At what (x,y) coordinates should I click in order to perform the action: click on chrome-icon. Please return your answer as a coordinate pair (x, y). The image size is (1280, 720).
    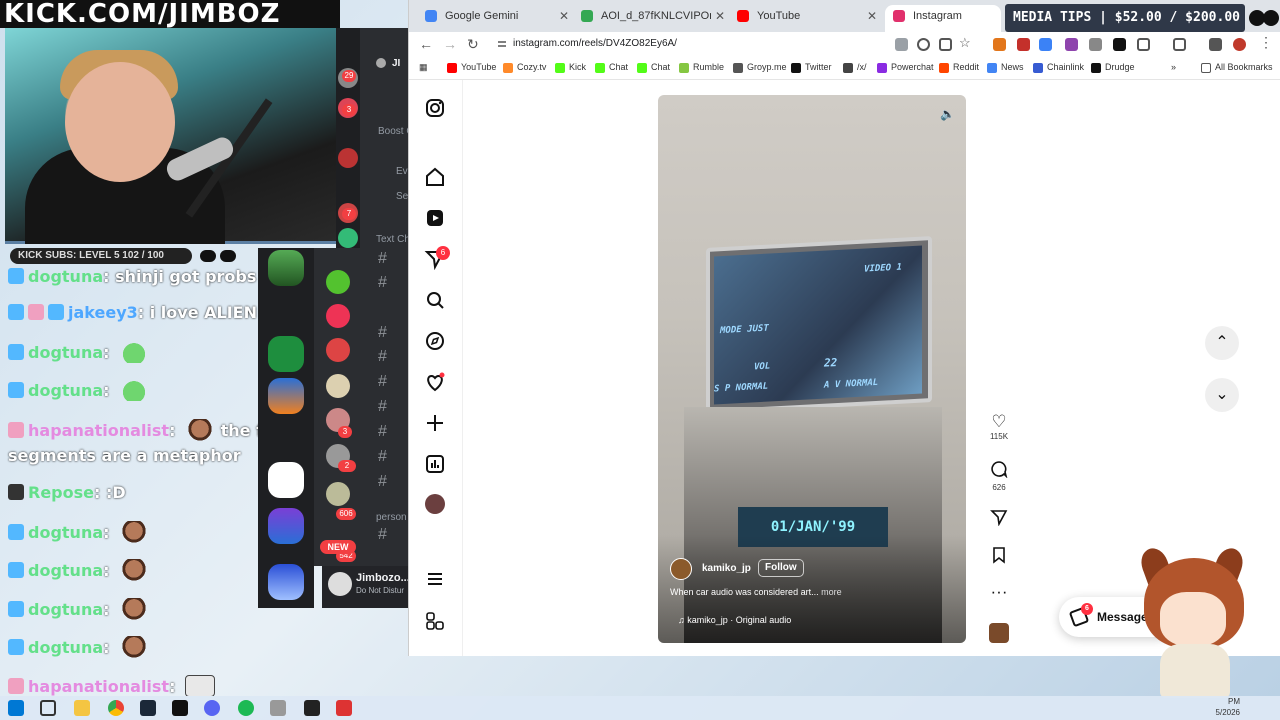
    Looking at the image, I should click on (116, 708).